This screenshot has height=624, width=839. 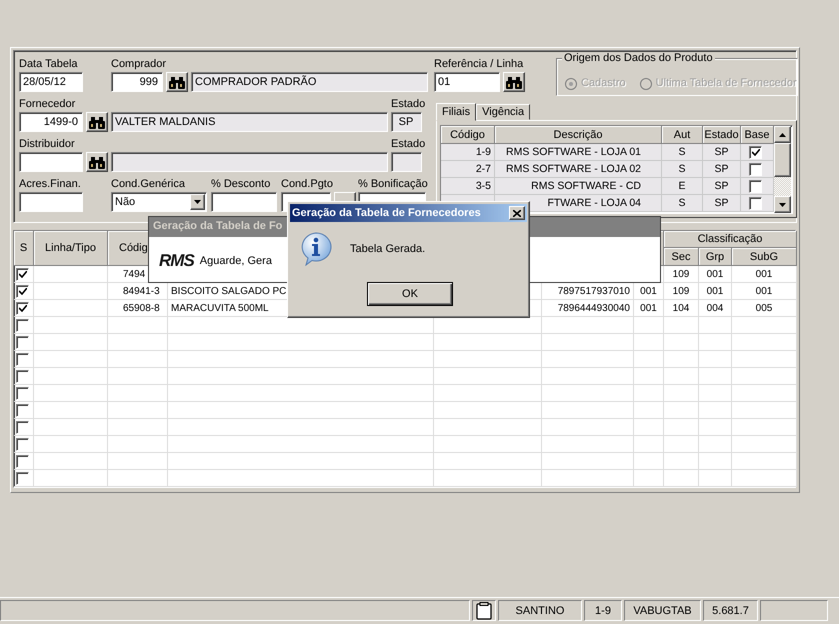 I want to click on field-label: Cond.Pgto, so click(x=307, y=185).